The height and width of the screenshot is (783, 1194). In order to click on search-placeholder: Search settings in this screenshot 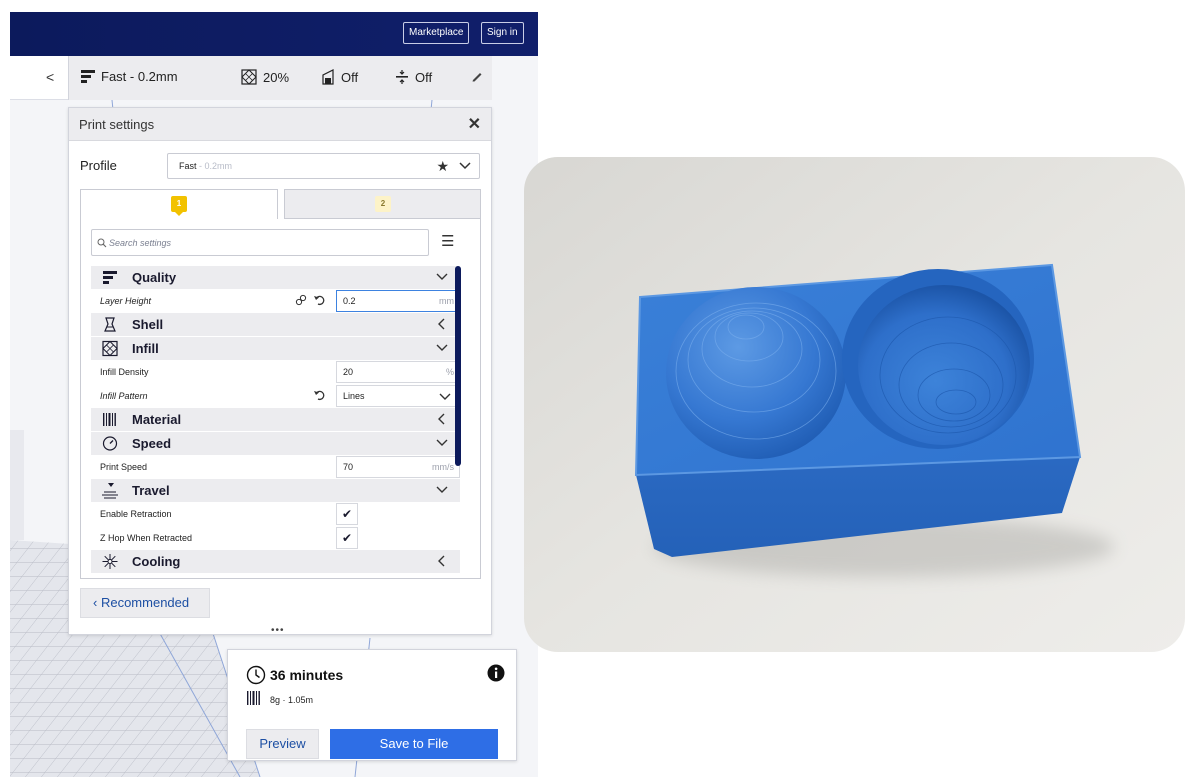, I will do `click(140, 242)`.